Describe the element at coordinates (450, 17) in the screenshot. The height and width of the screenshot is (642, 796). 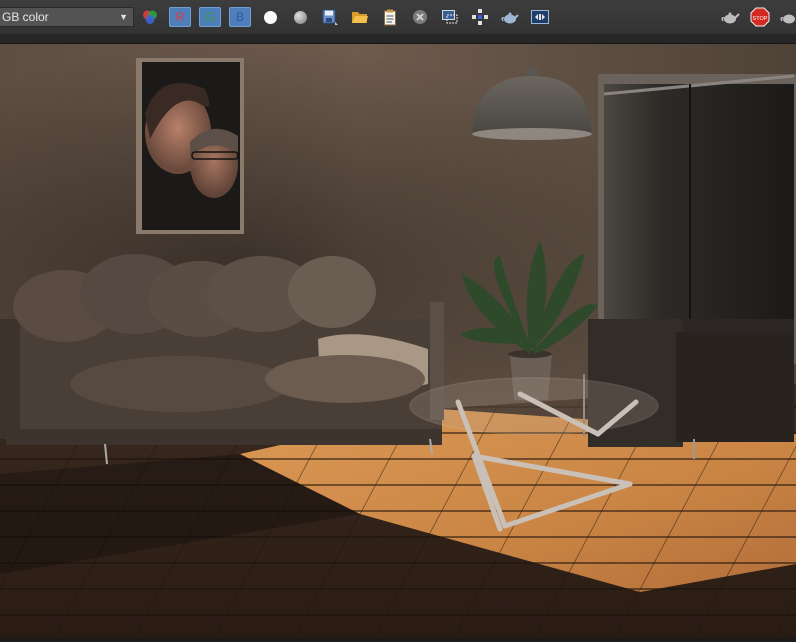
I see `region-render-icon` at that location.